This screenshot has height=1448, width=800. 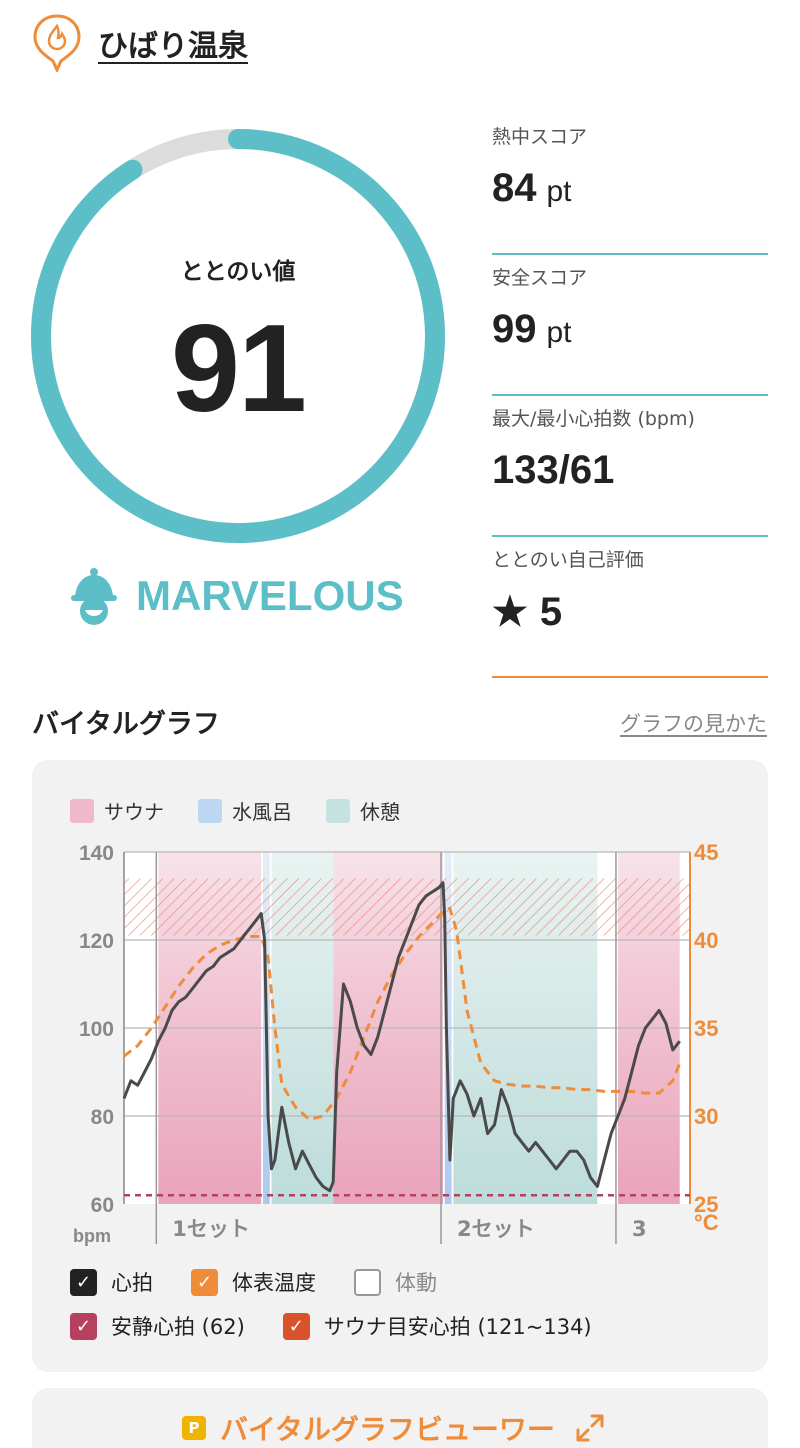 What do you see at coordinates (532, 188) in the screenshot?
I see `heat-score-value: 84 pt` at bounding box center [532, 188].